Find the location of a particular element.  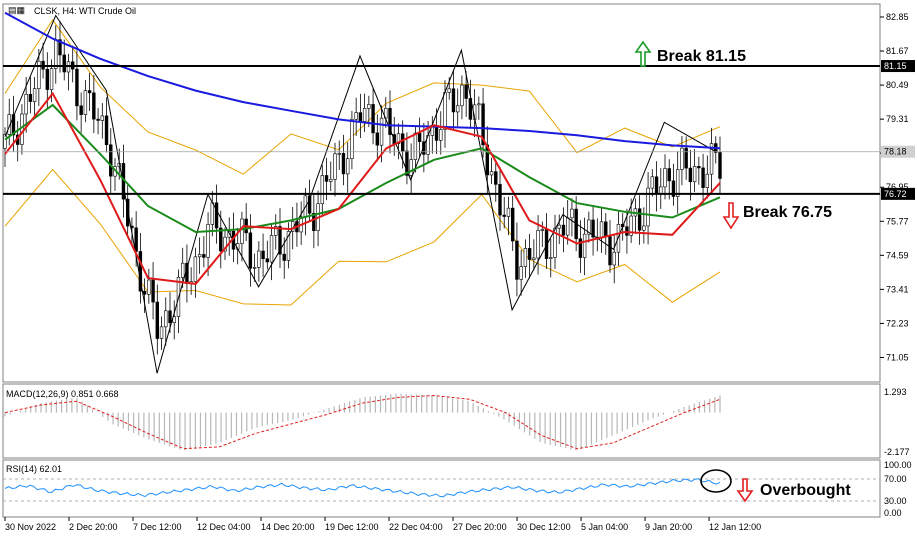

time-tick-label: 14 Dec 20:00 is located at coordinates (288, 527).